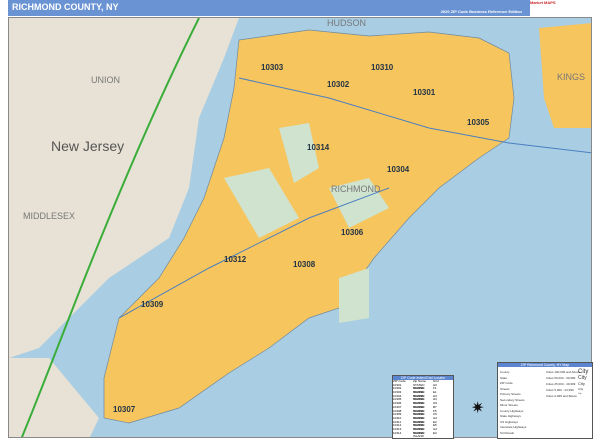  What do you see at coordinates (506, 383) in the screenshot?
I see `legend-item: ZIP Code` at bounding box center [506, 383].